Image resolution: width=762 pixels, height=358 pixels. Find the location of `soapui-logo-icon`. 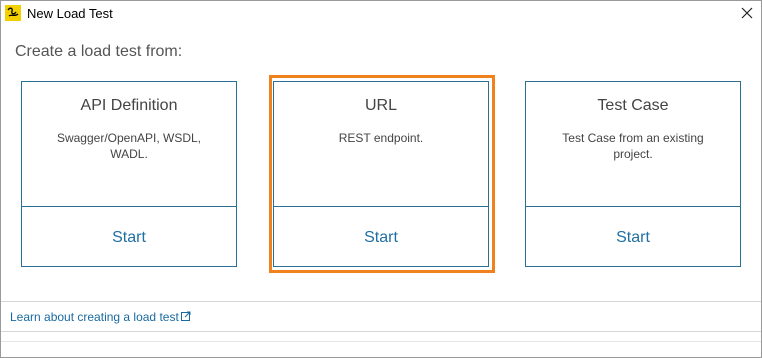

soapui-logo-icon is located at coordinates (13, 13).